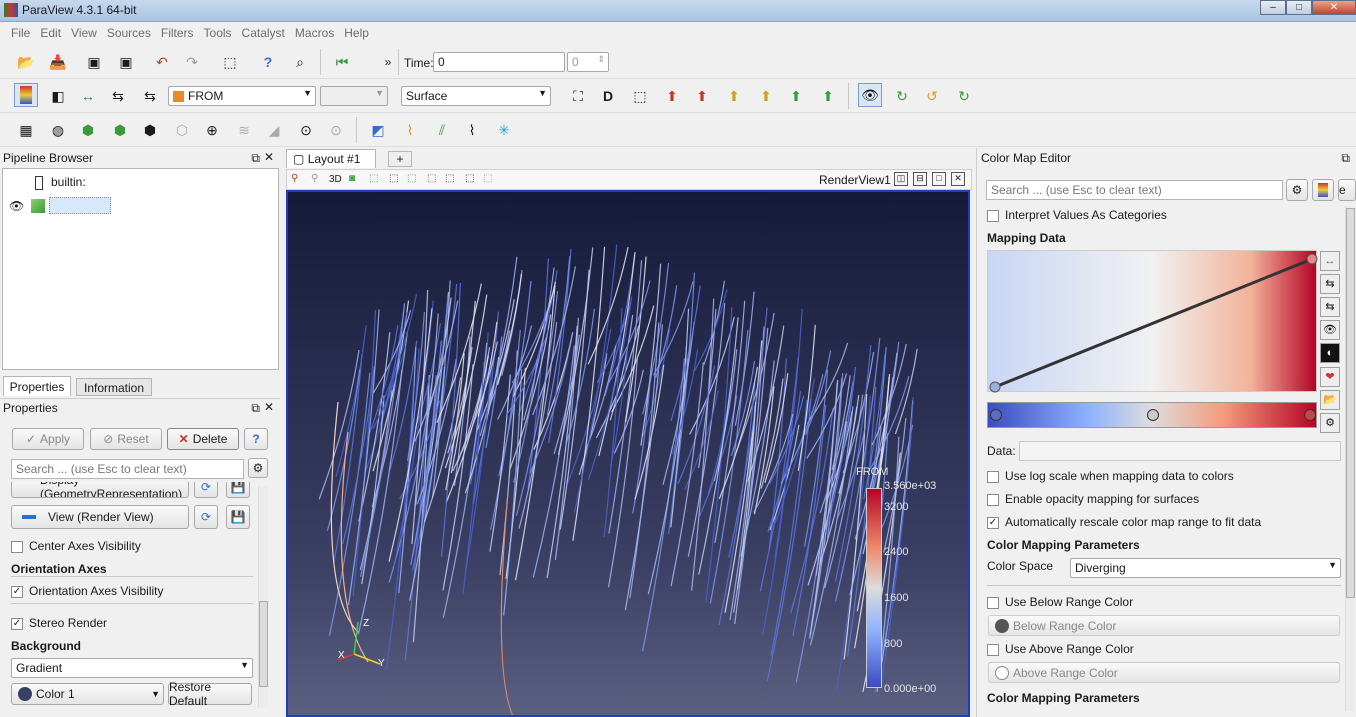 This screenshot has height=717, width=1356. What do you see at coordinates (294, 178) in the screenshot?
I see `view-capture-icon: ⚲` at bounding box center [294, 178].